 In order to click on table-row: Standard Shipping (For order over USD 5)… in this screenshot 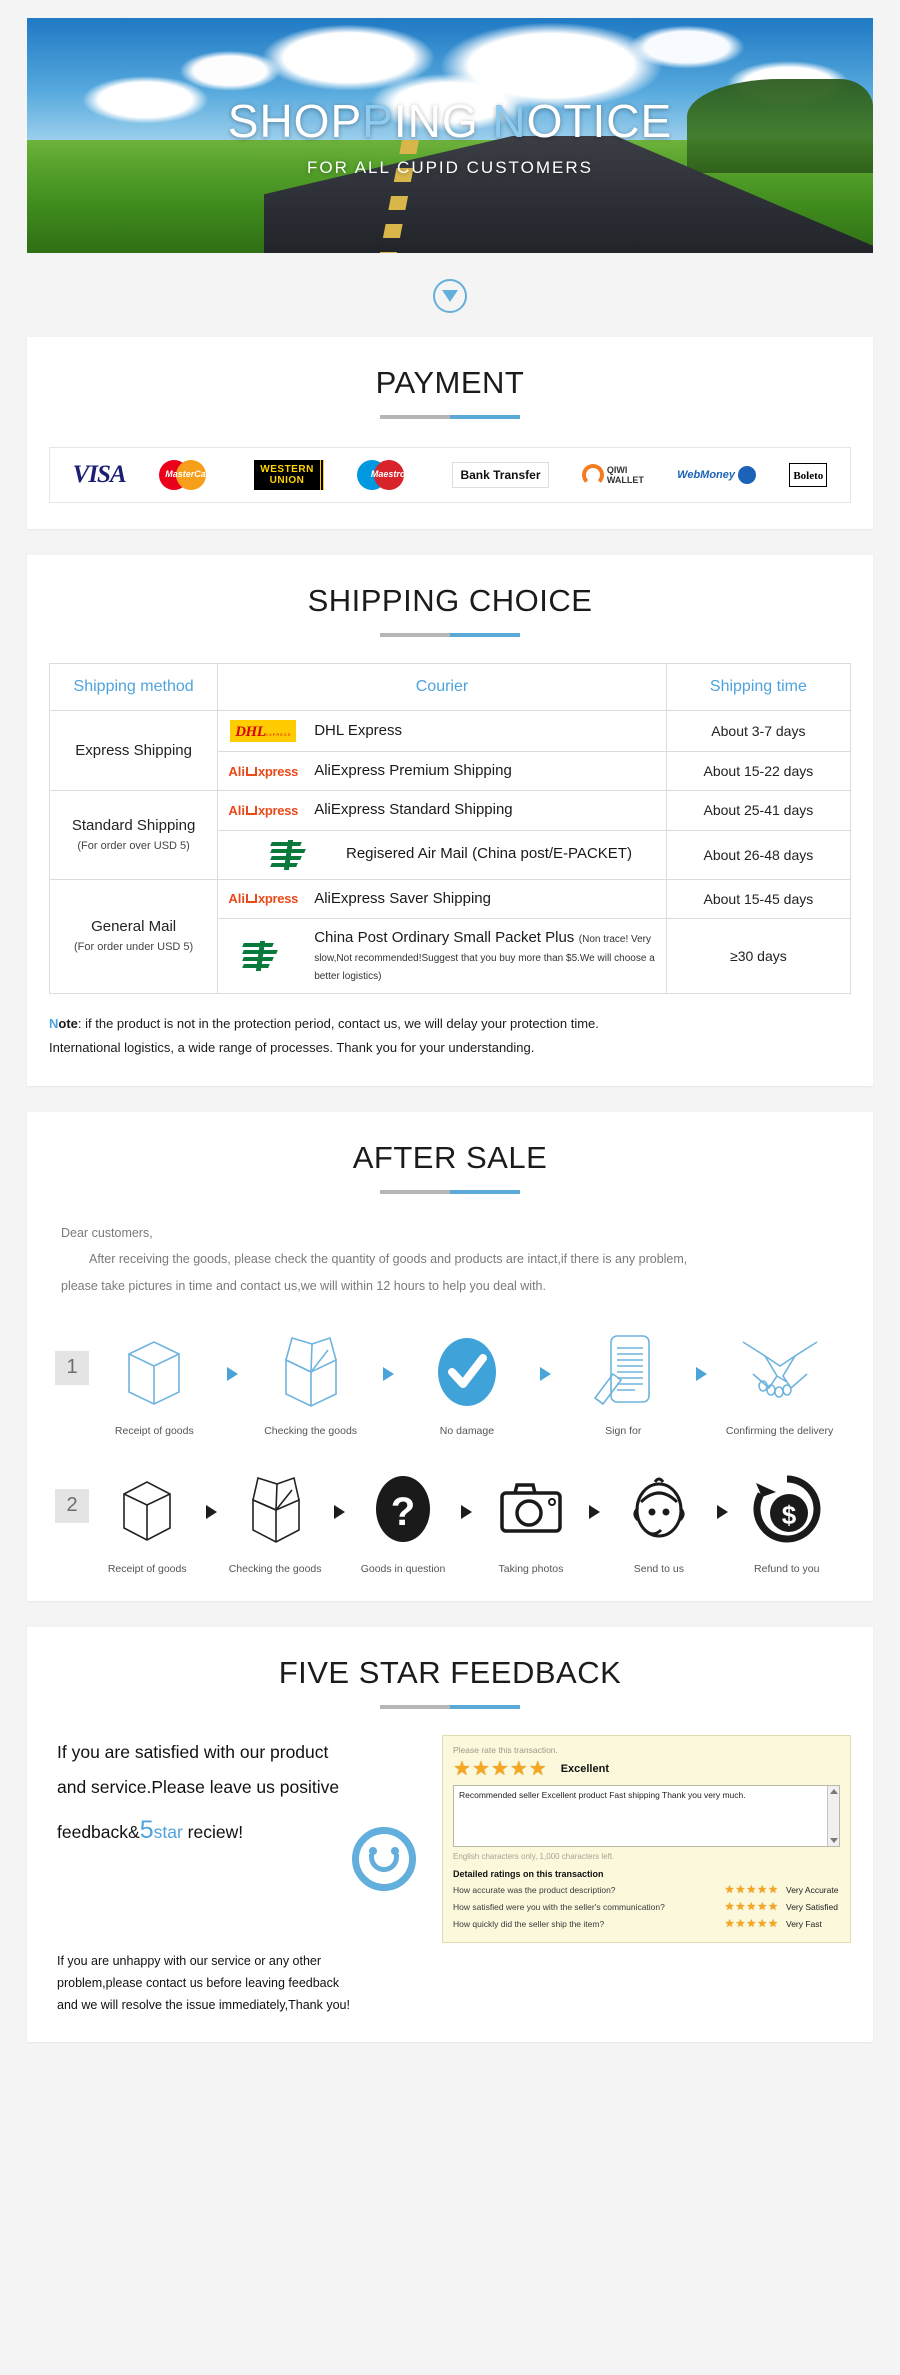, I will do `click(450, 835)`.